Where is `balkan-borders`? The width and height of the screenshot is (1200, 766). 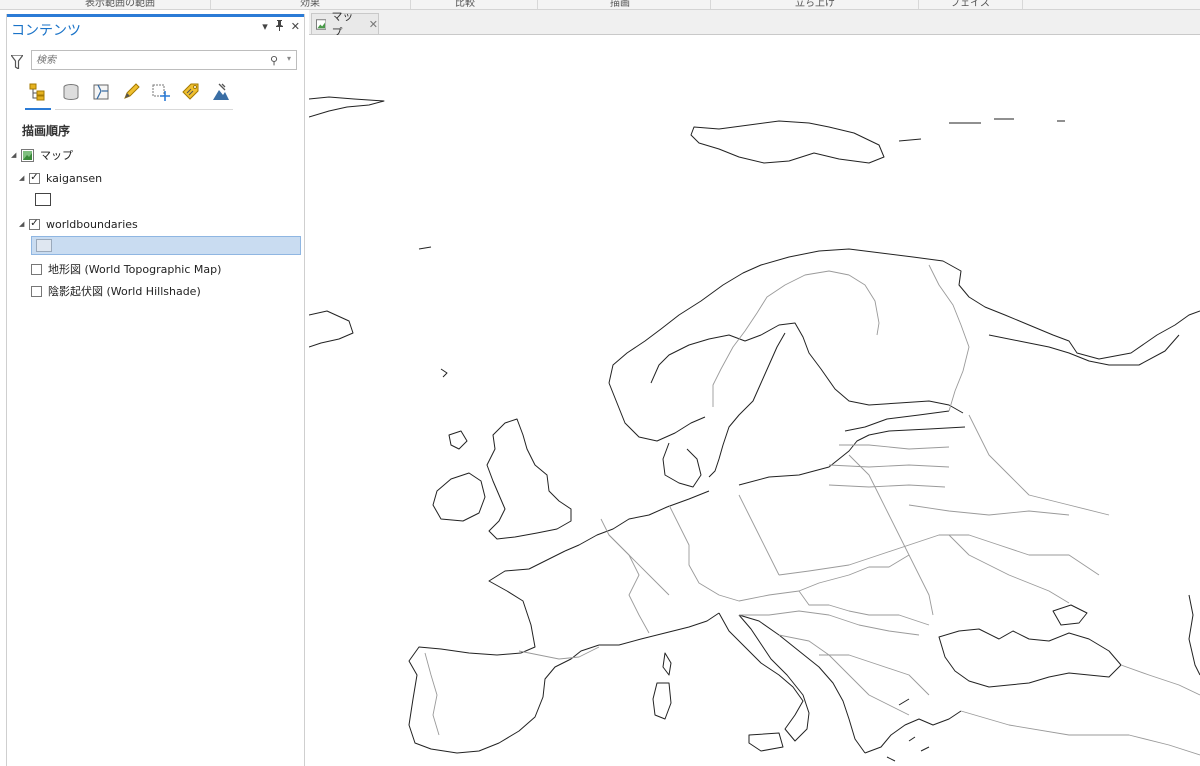
balkan-borders is located at coordinates (864, 608).